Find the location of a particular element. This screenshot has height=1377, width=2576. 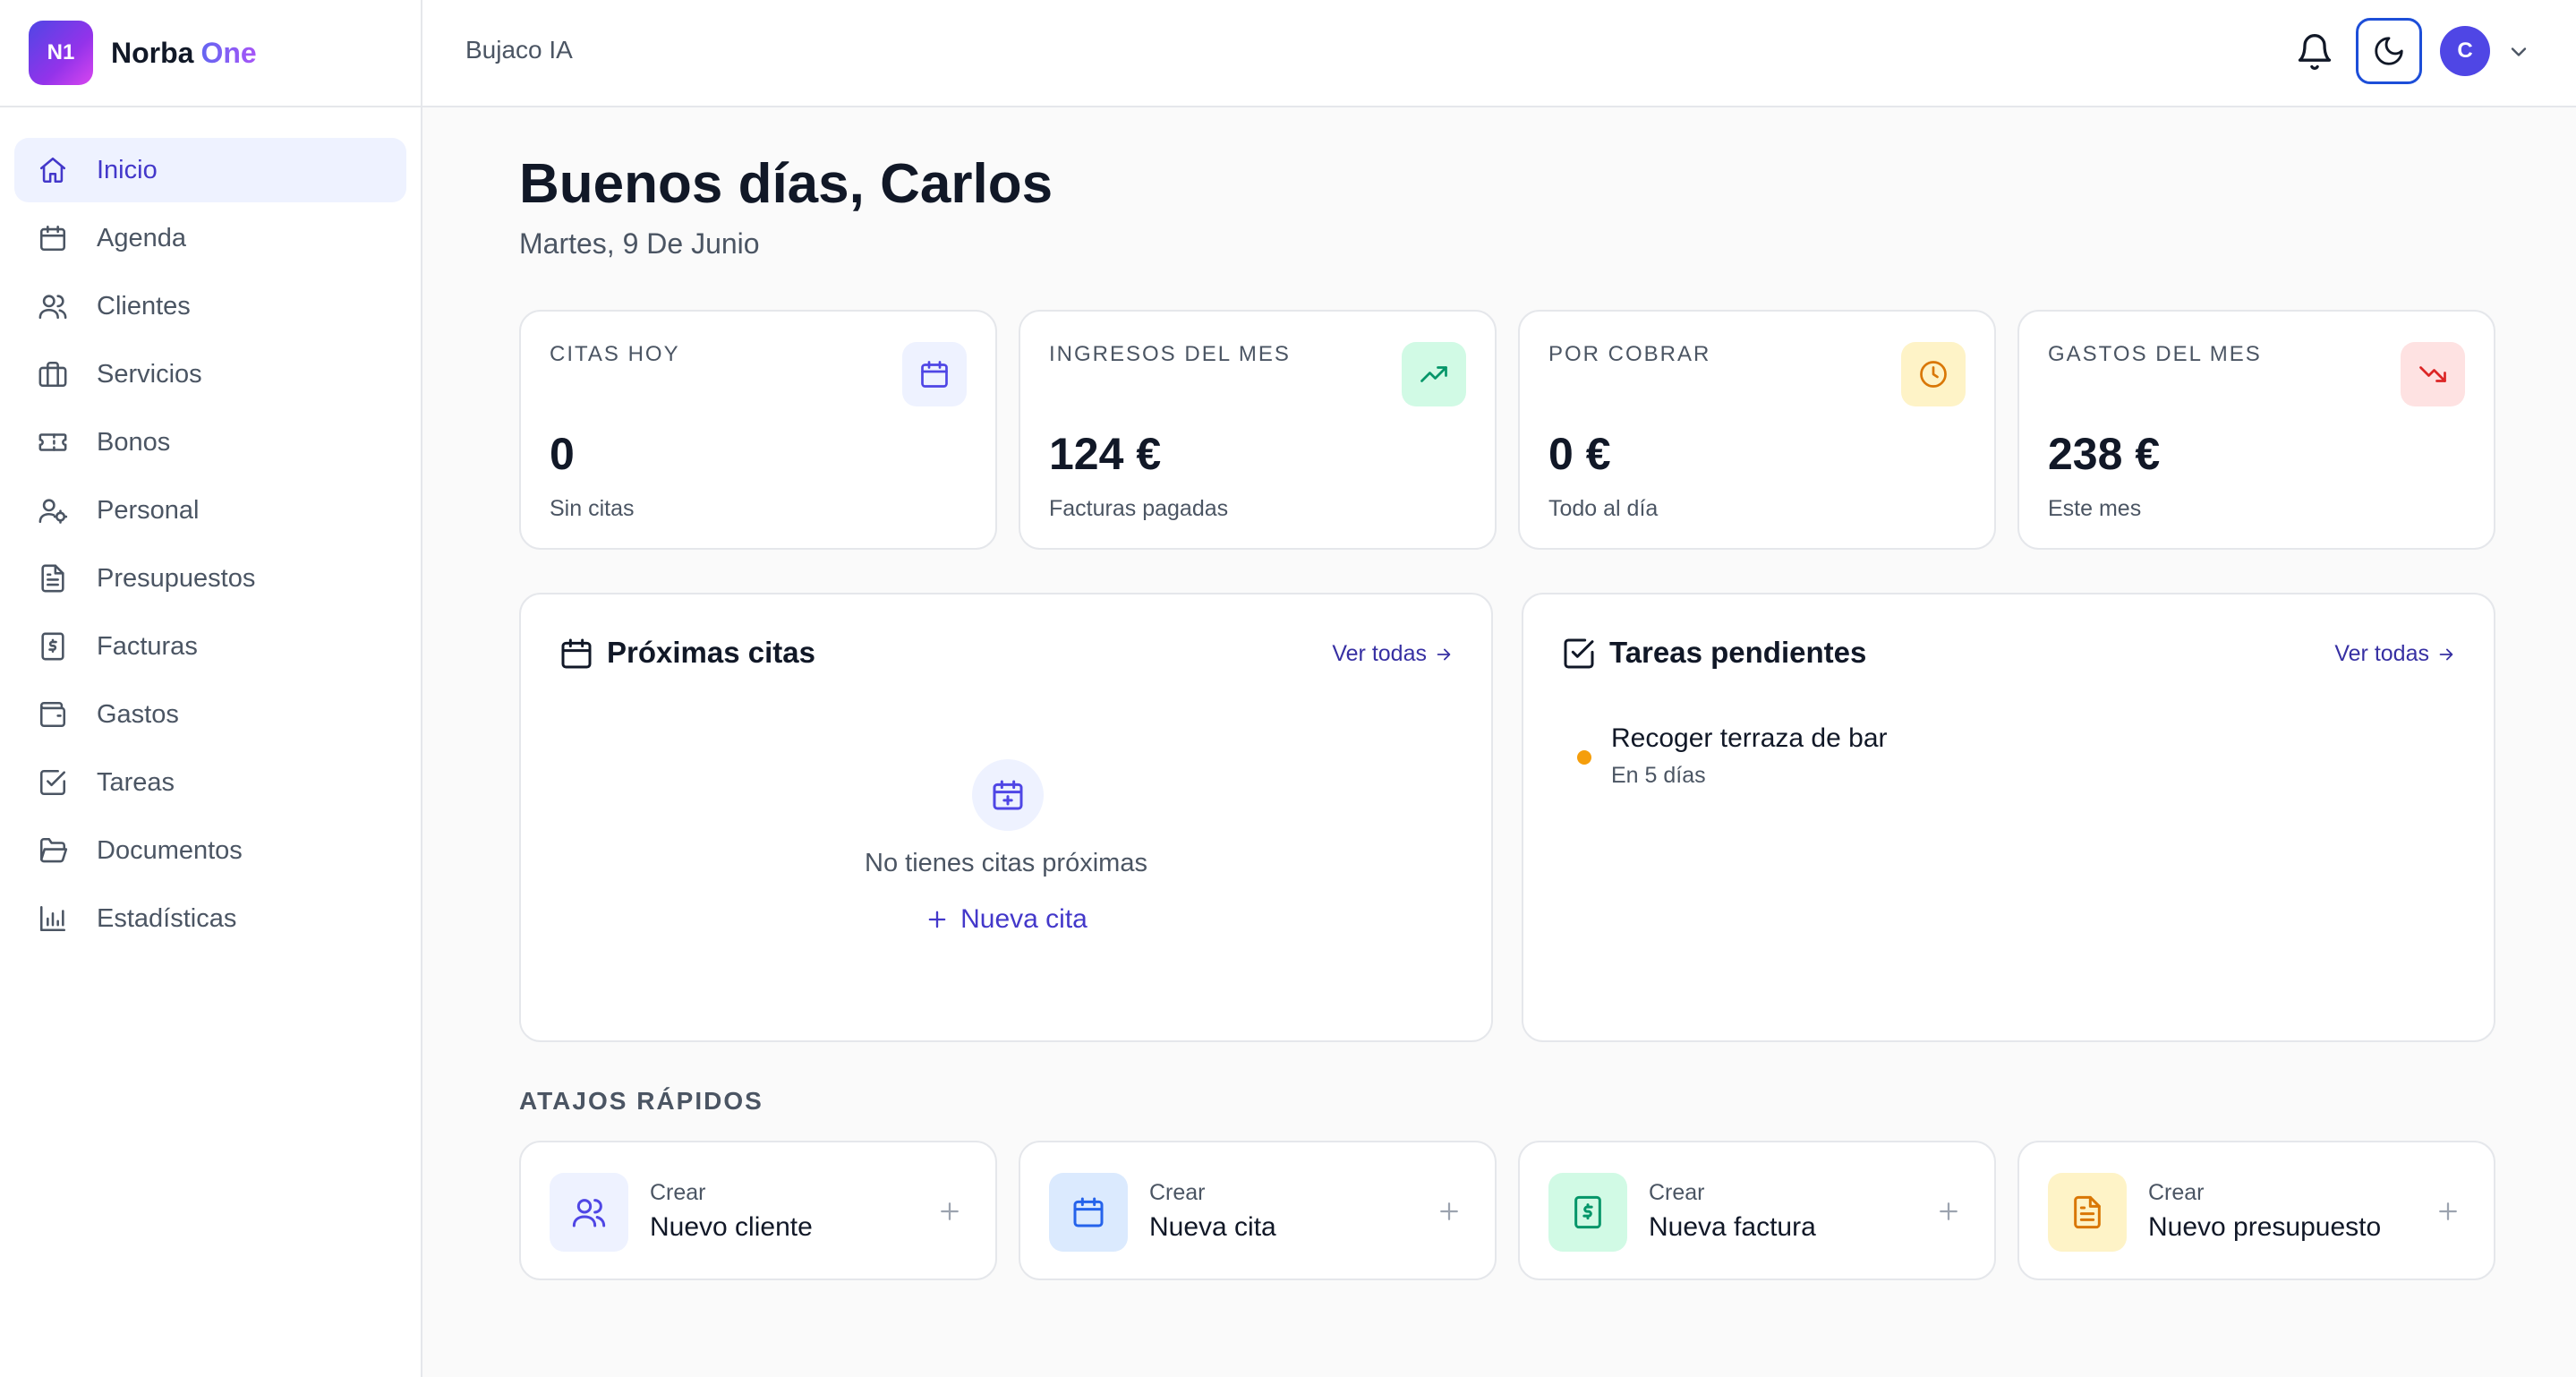

stat-value: 0 is located at coordinates (562, 454).